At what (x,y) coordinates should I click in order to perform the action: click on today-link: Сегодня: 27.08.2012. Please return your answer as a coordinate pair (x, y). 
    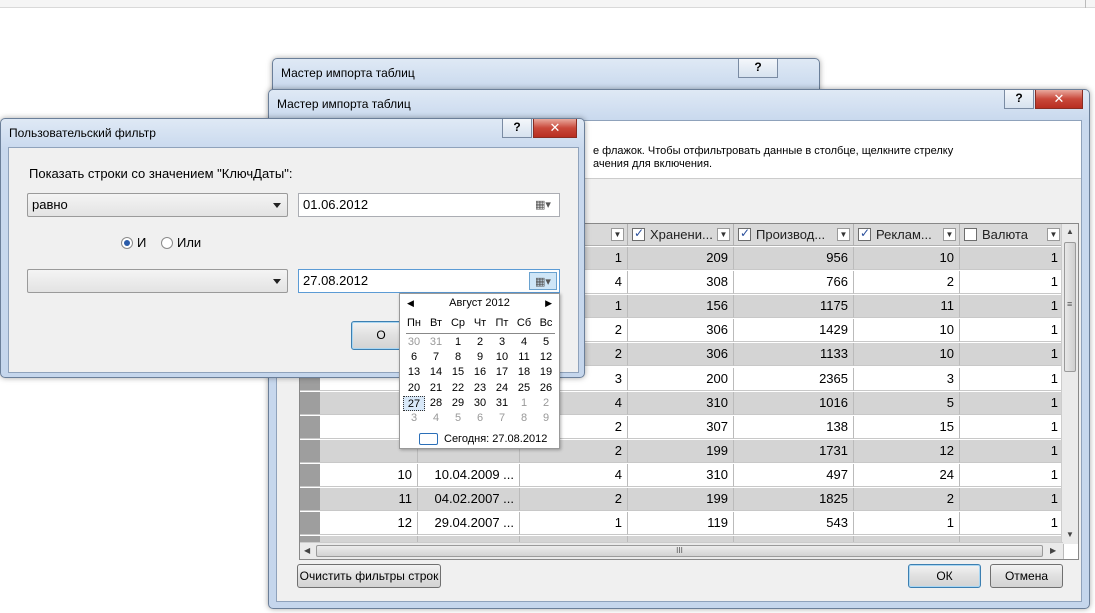
    Looking at the image, I should click on (495, 439).